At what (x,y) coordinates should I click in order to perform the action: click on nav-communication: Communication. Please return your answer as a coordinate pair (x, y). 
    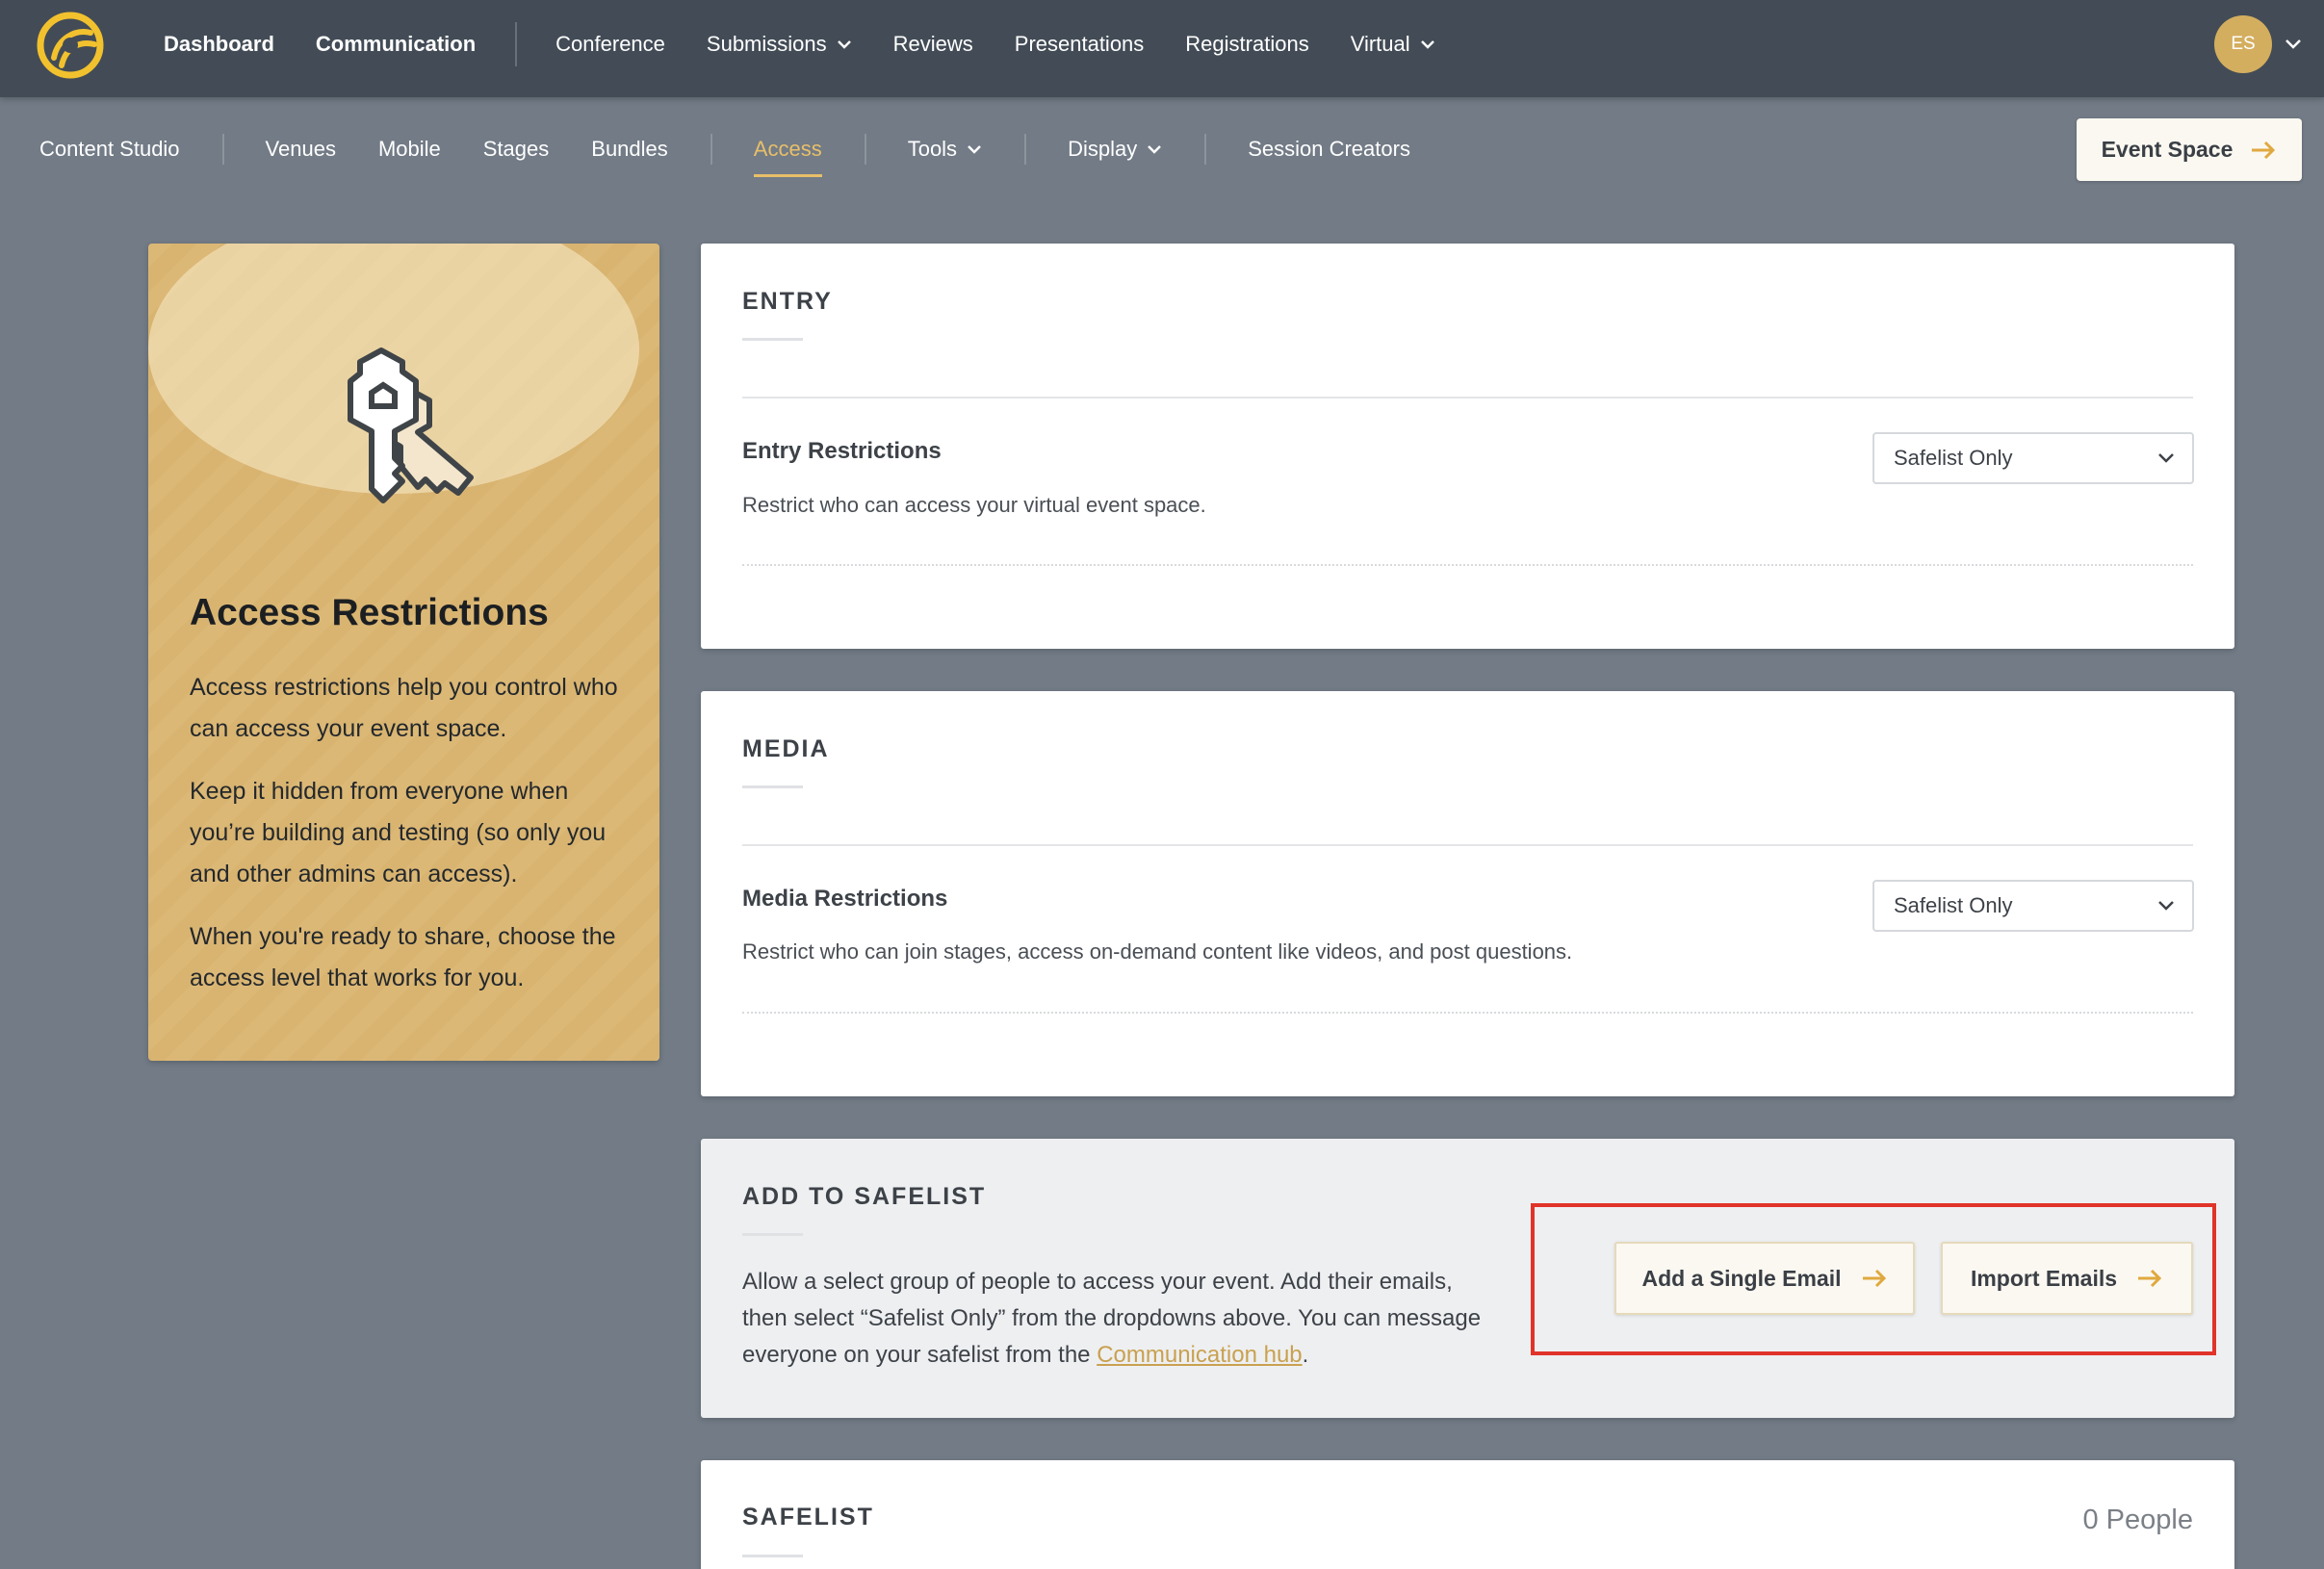
    Looking at the image, I should click on (396, 45).